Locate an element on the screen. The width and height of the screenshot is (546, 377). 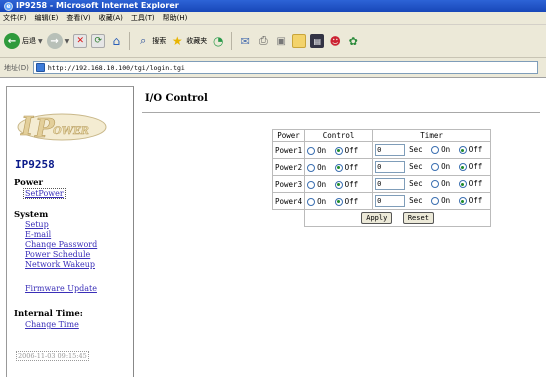
menu-favorites: 收藏(A) is located at coordinates (111, 18).